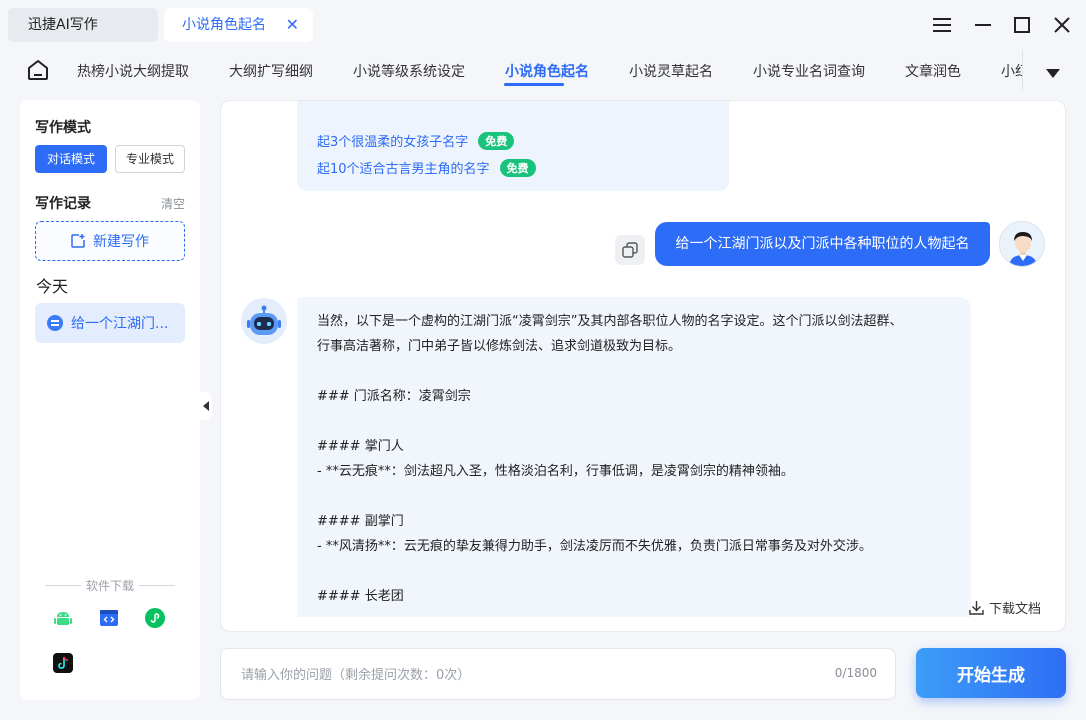 This screenshot has width=1086, height=720. Describe the element at coordinates (942, 25) in the screenshot. I see `menu-icon` at that location.